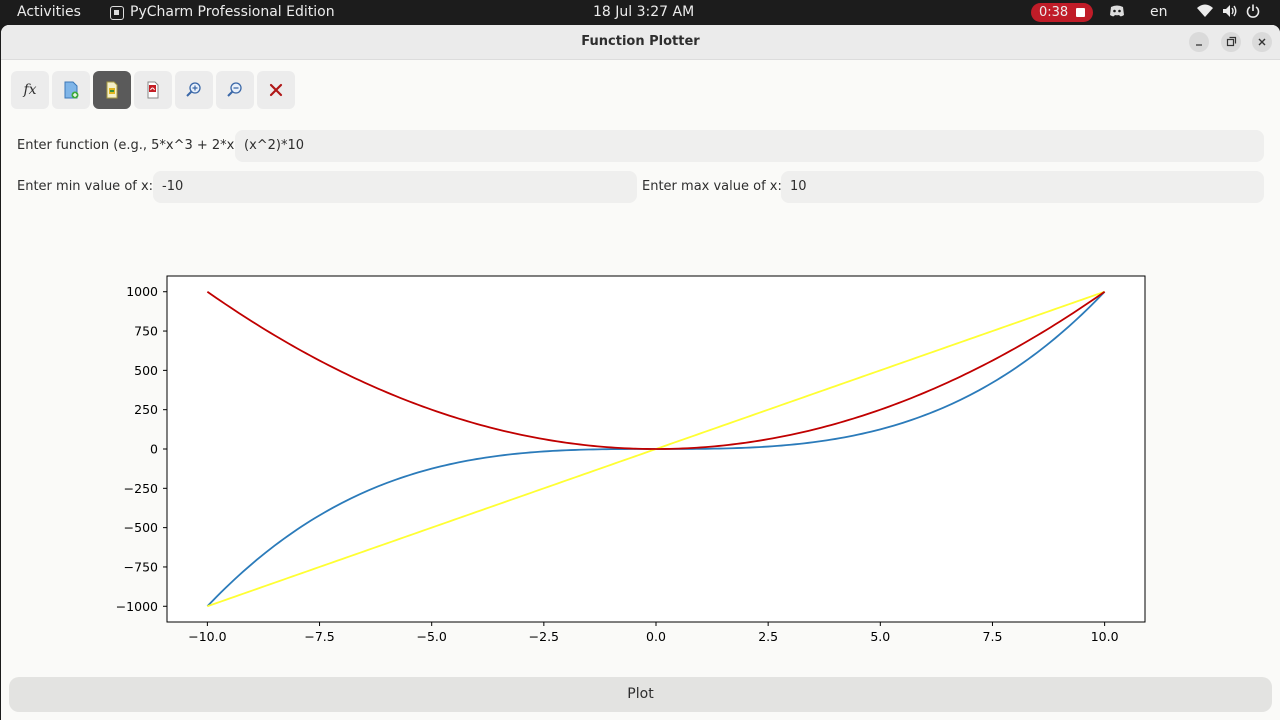 Image resolution: width=1280 pixels, height=720 pixels. What do you see at coordinates (1205, 13) in the screenshot?
I see `wifi-icon` at bounding box center [1205, 13].